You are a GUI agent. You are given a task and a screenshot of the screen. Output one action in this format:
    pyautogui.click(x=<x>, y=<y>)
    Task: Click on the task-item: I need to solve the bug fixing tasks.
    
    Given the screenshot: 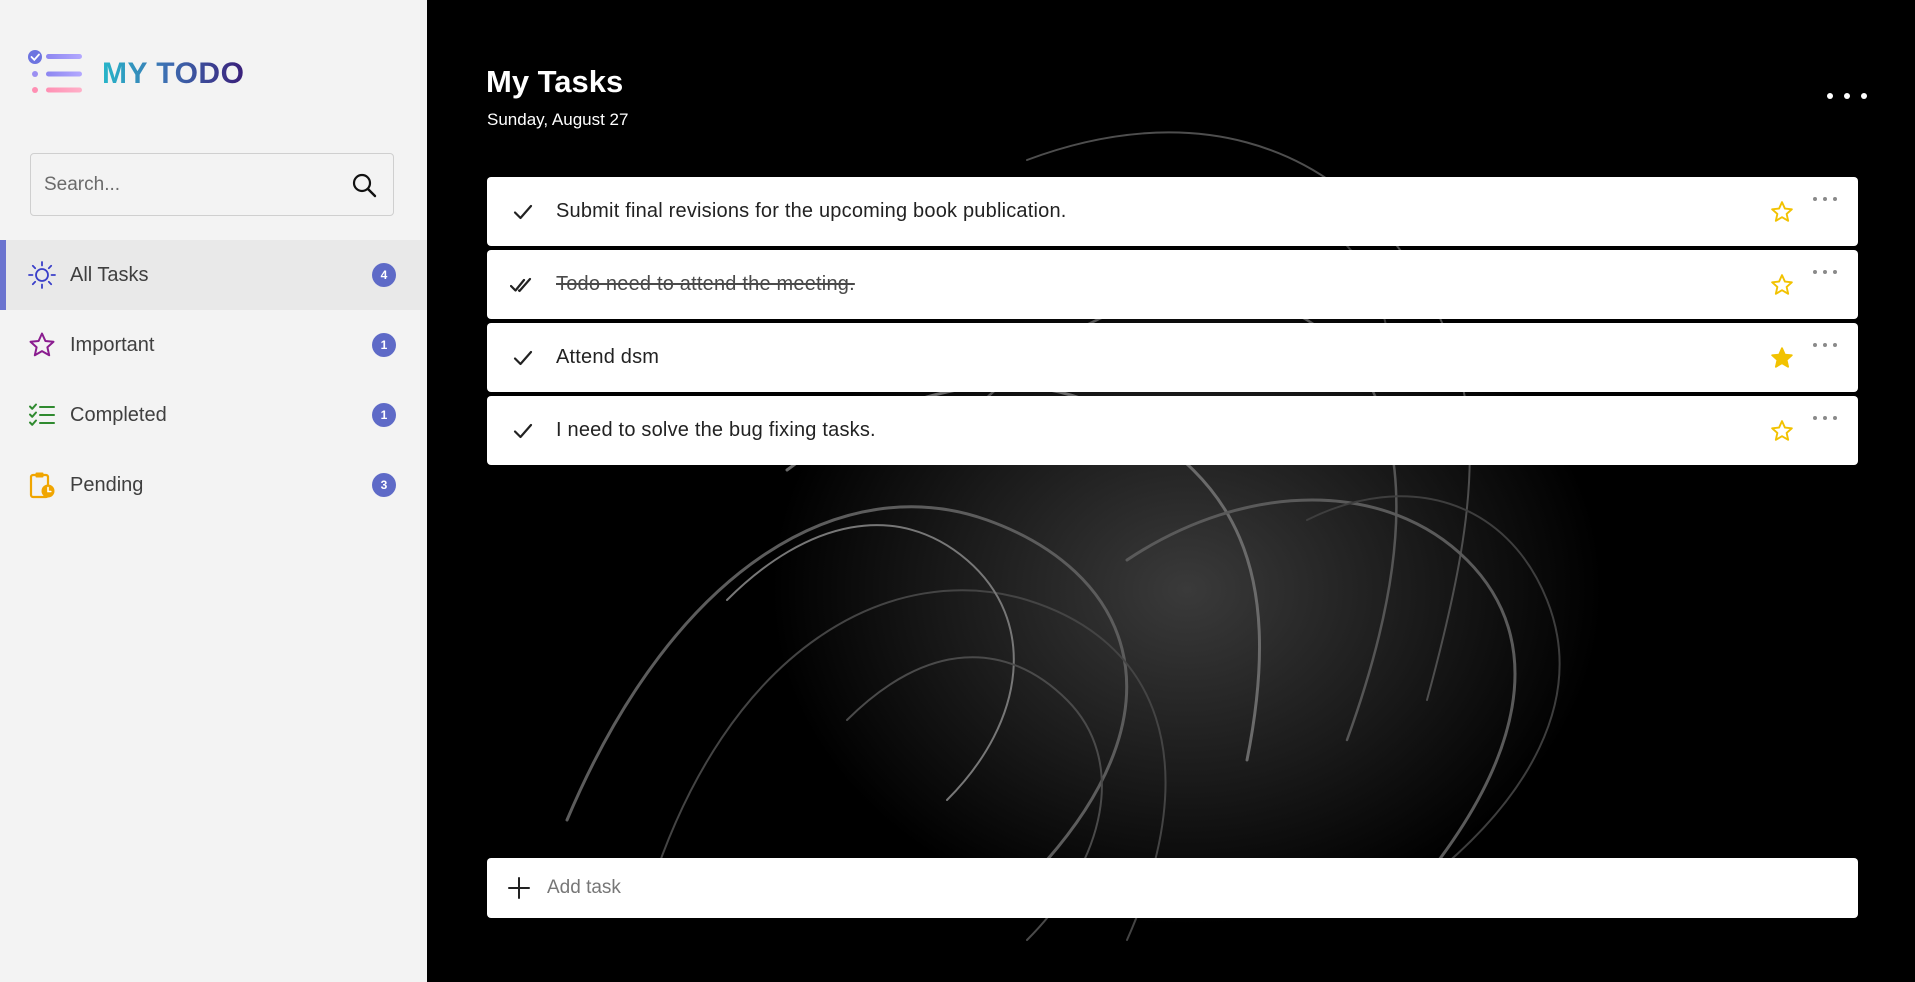 What is the action you would take?
    pyautogui.click(x=1172, y=430)
    